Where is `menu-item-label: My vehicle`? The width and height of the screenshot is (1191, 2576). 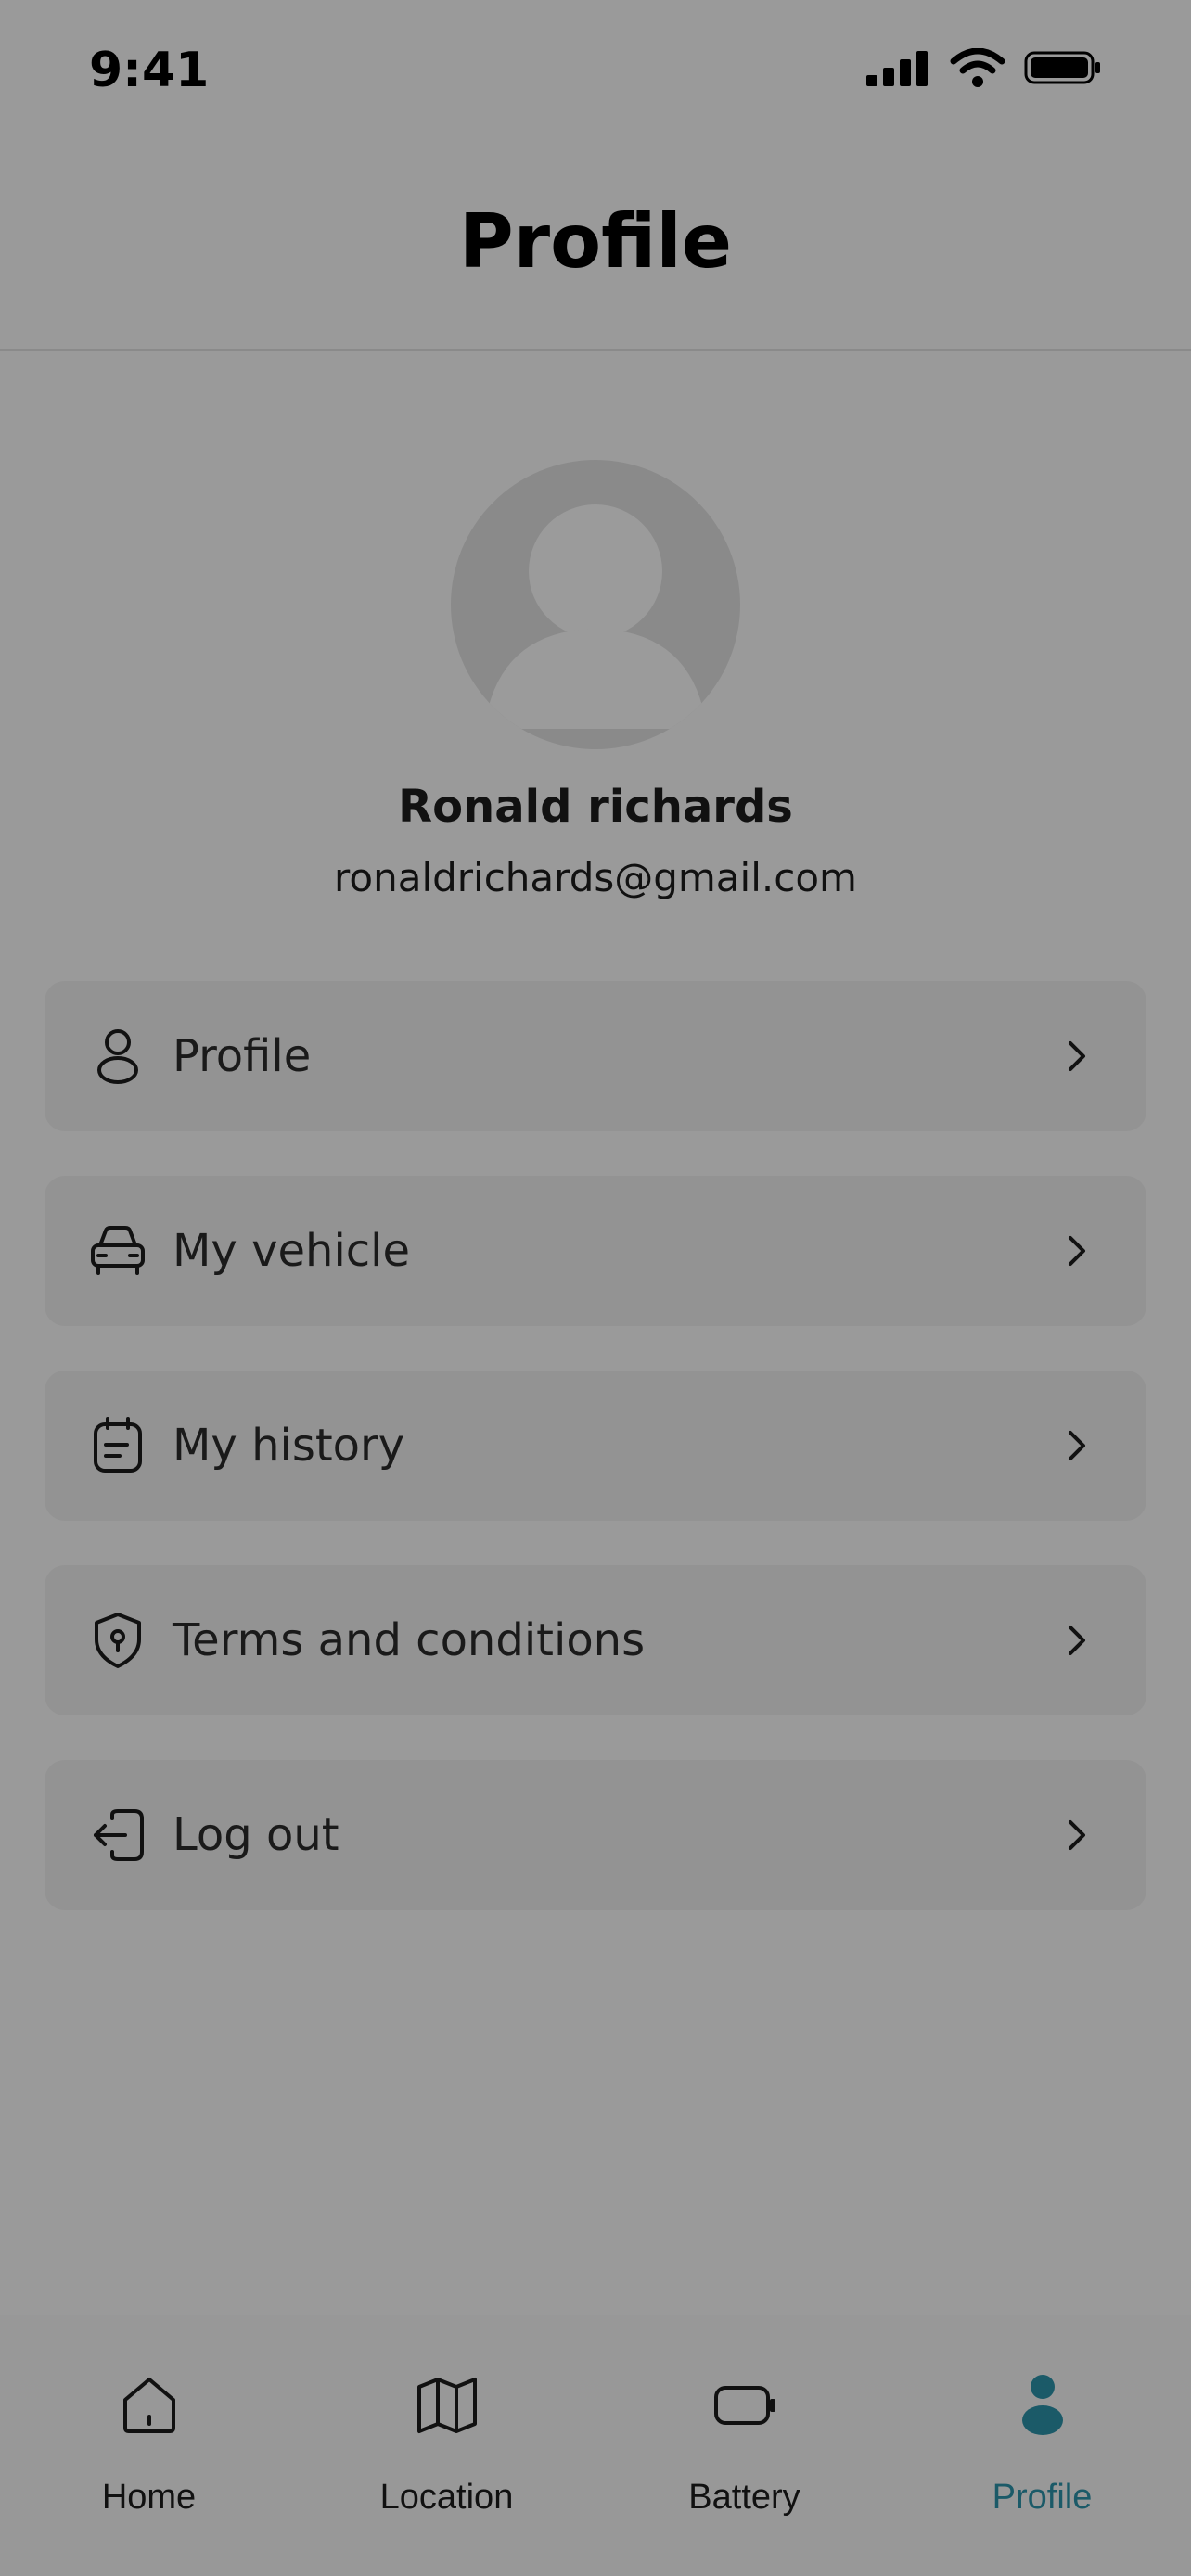
menu-item-label: My vehicle is located at coordinates (292, 1251).